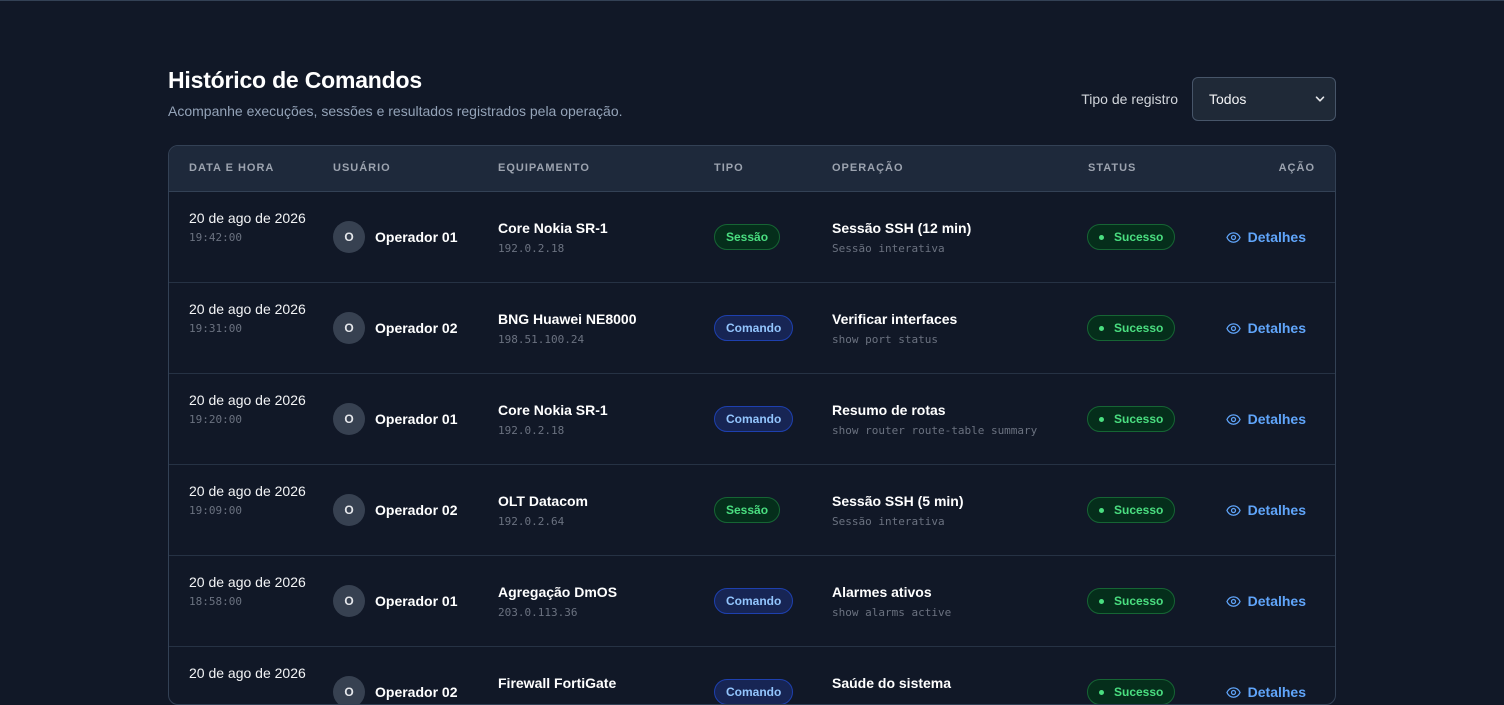  I want to click on time-text: 19:31:00, so click(215, 328).